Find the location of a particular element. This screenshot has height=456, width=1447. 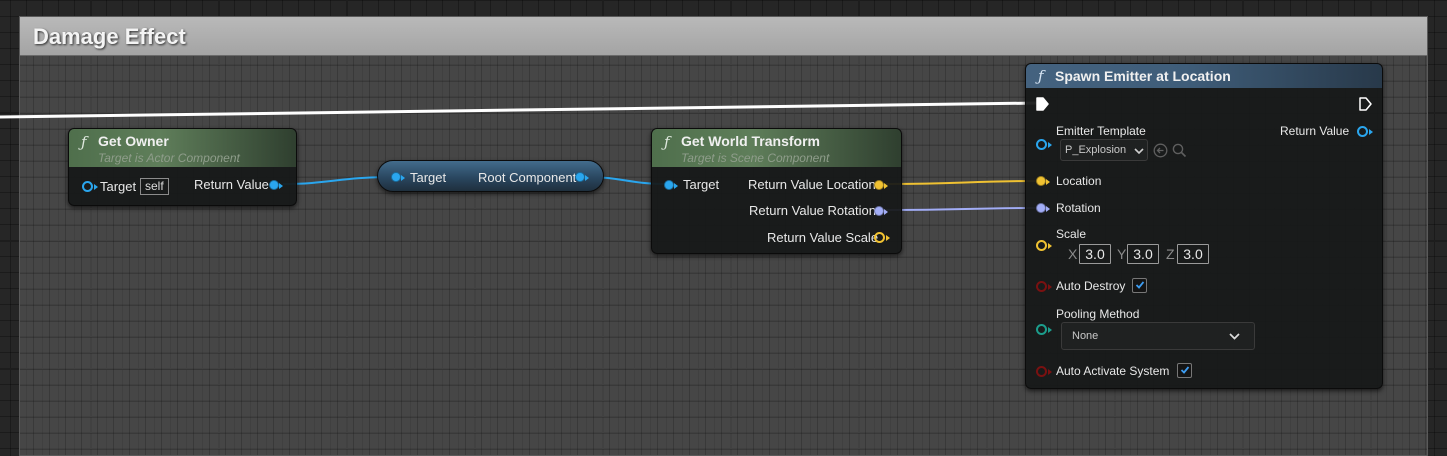

exec-out-pin-icon is located at coordinates (1365, 104).